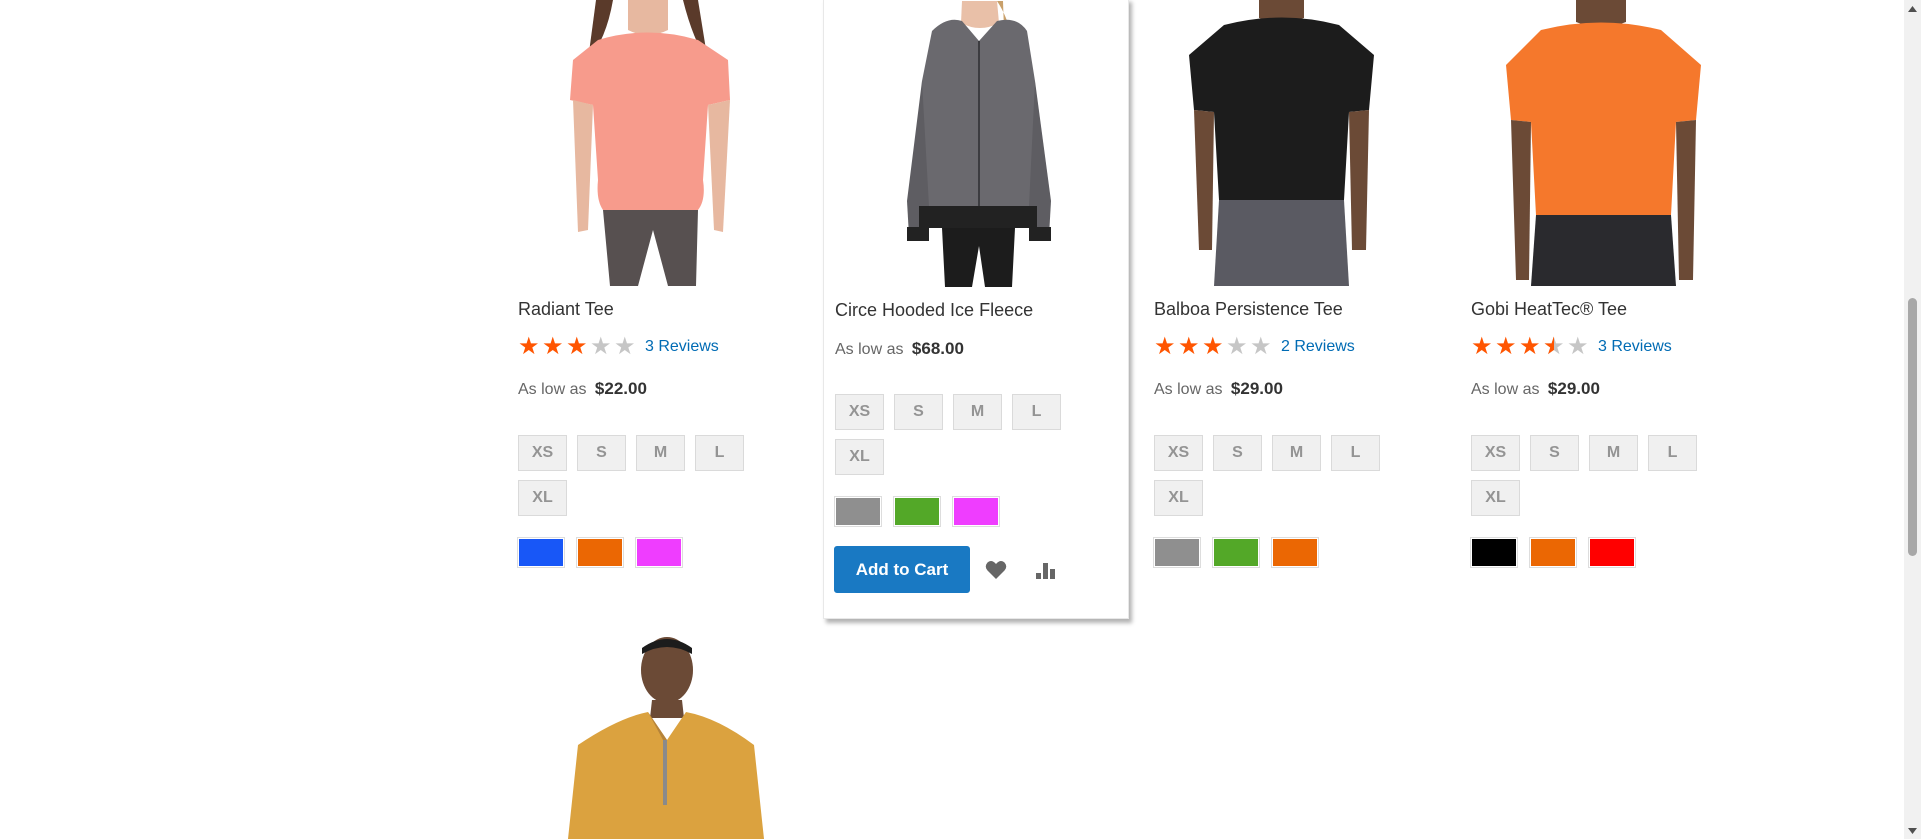 The width and height of the screenshot is (1921, 839). Describe the element at coordinates (566, 309) in the screenshot. I see `product-name: Radiant Tee` at that location.